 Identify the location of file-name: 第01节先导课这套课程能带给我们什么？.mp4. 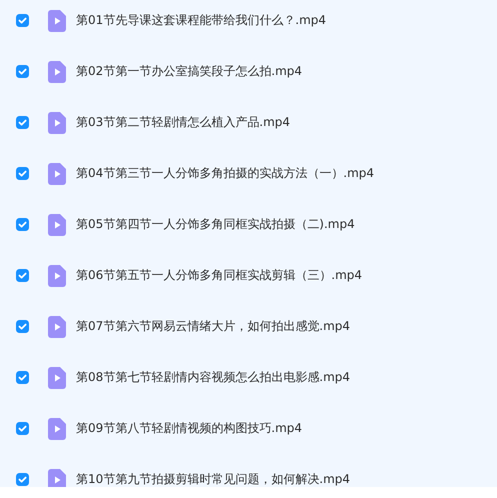
(201, 20).